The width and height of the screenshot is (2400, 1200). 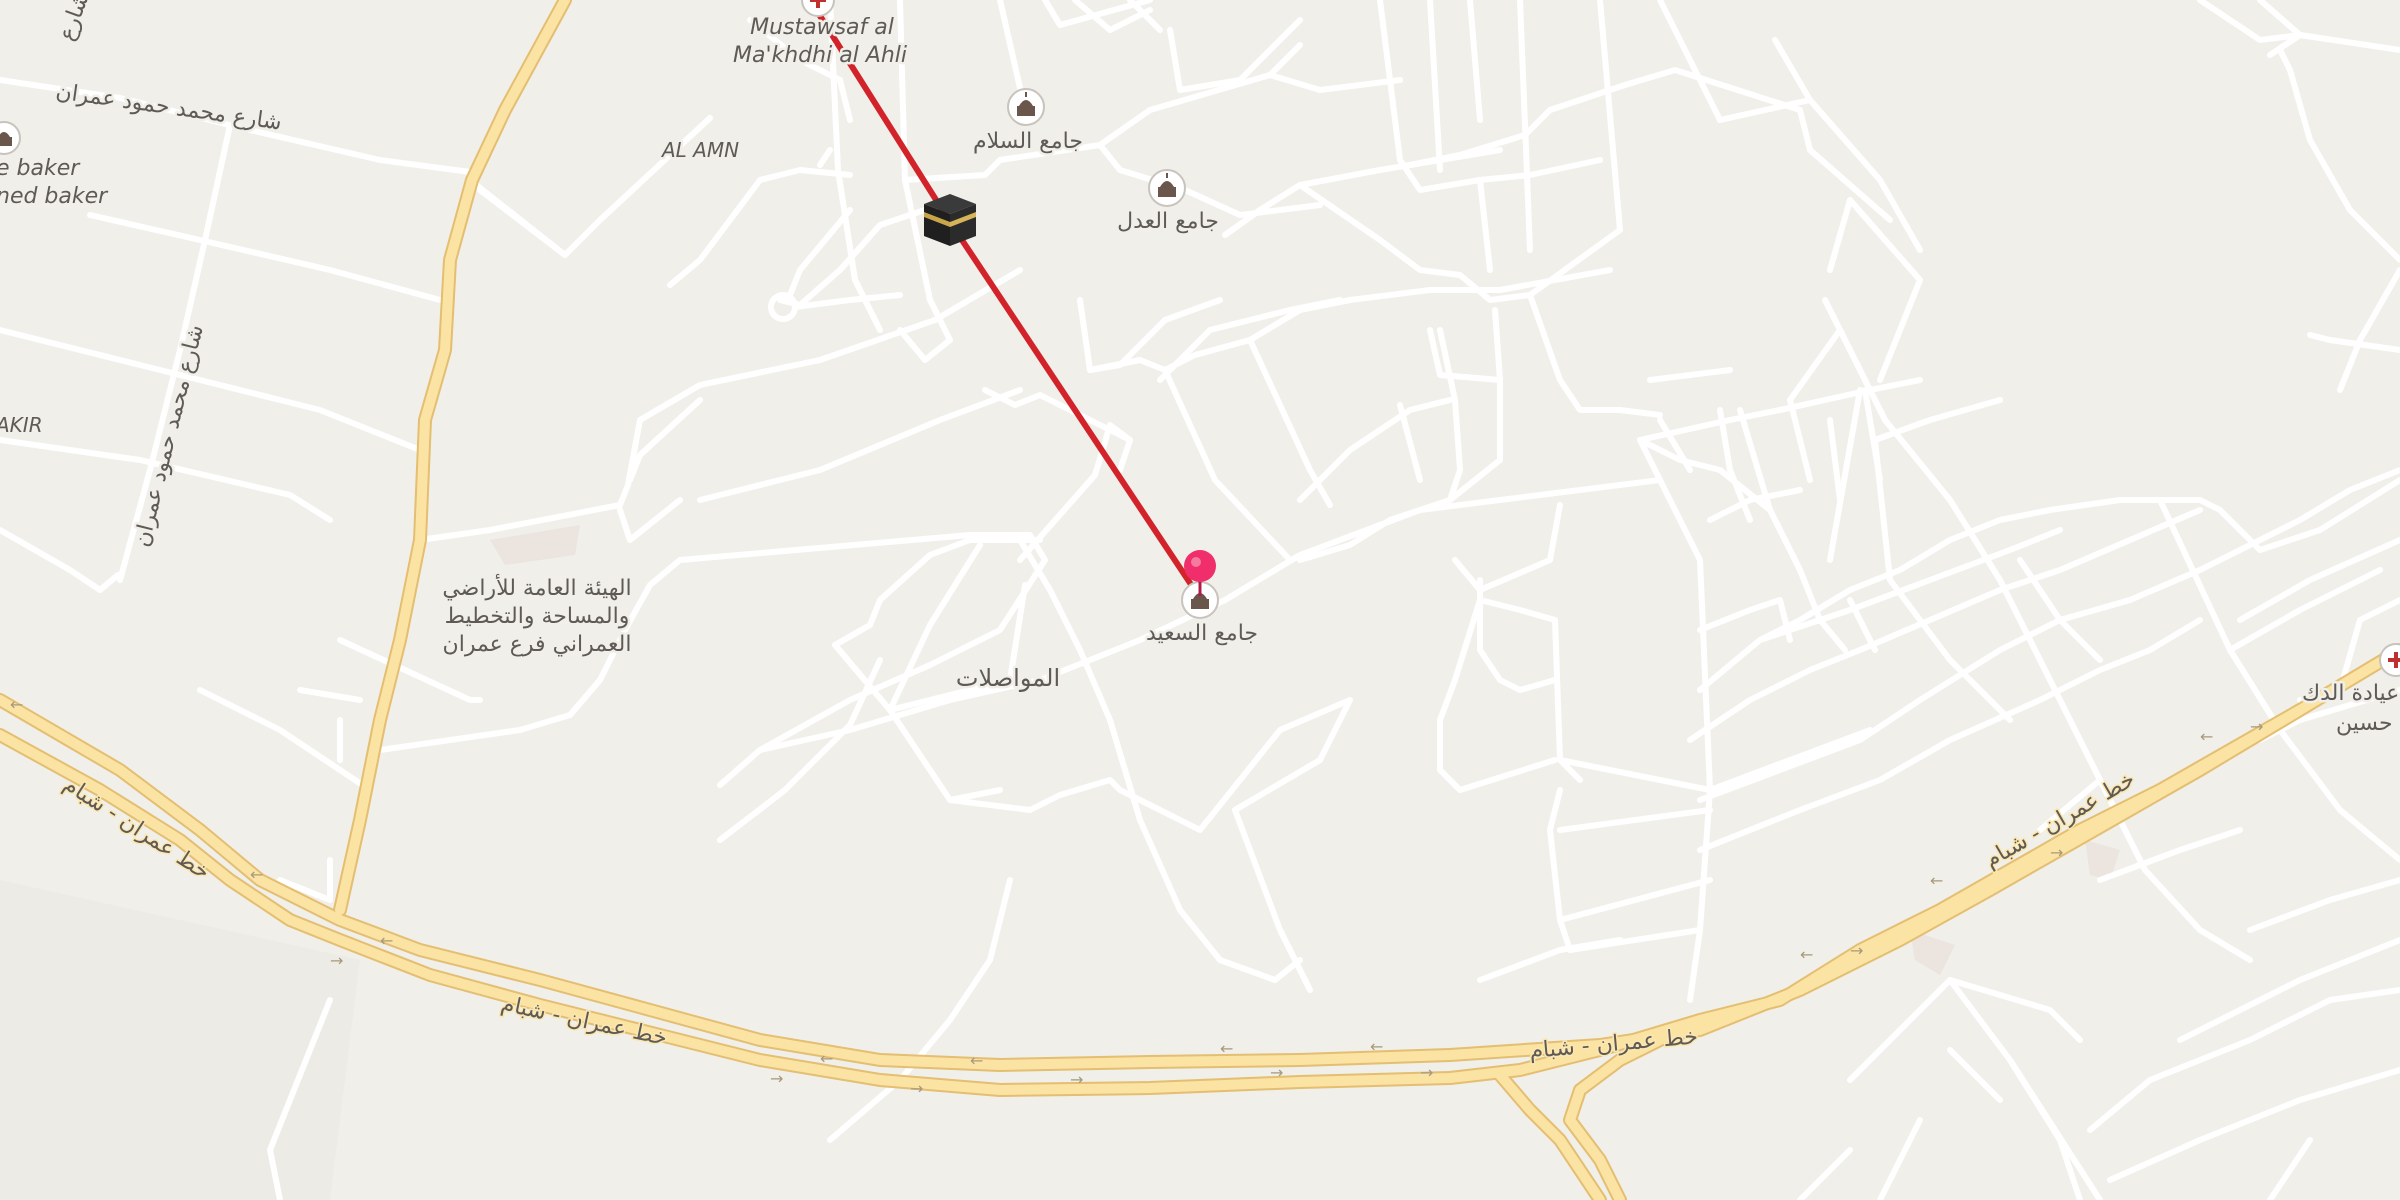 I want to click on area-label-al-amn: AL AMN, so click(x=699, y=150).